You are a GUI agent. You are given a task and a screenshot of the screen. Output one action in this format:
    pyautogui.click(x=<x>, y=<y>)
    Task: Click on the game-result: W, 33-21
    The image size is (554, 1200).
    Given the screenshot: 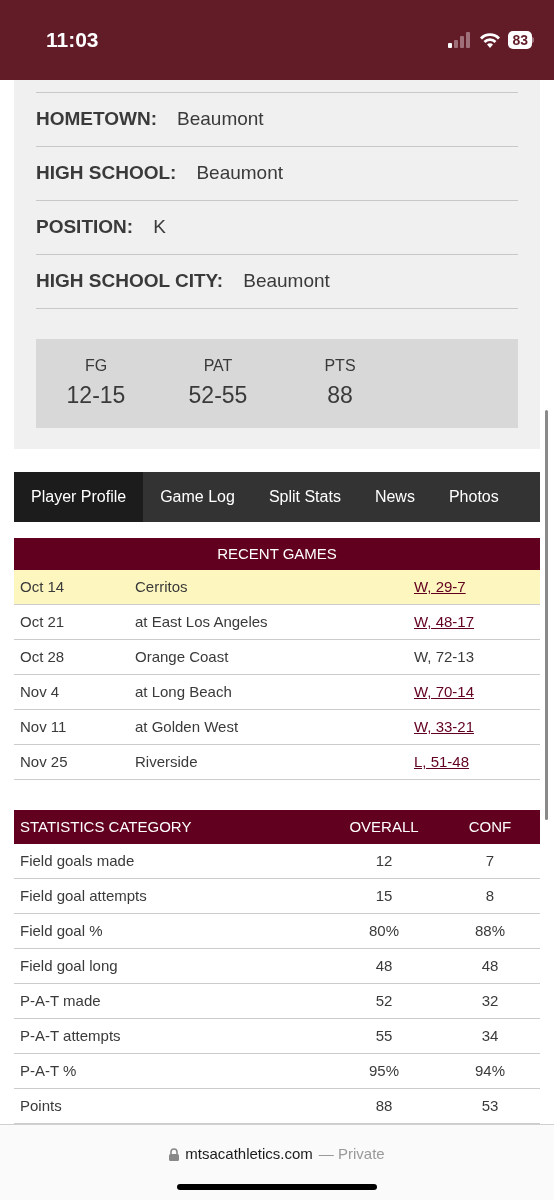 What is the action you would take?
    pyautogui.click(x=444, y=727)
    